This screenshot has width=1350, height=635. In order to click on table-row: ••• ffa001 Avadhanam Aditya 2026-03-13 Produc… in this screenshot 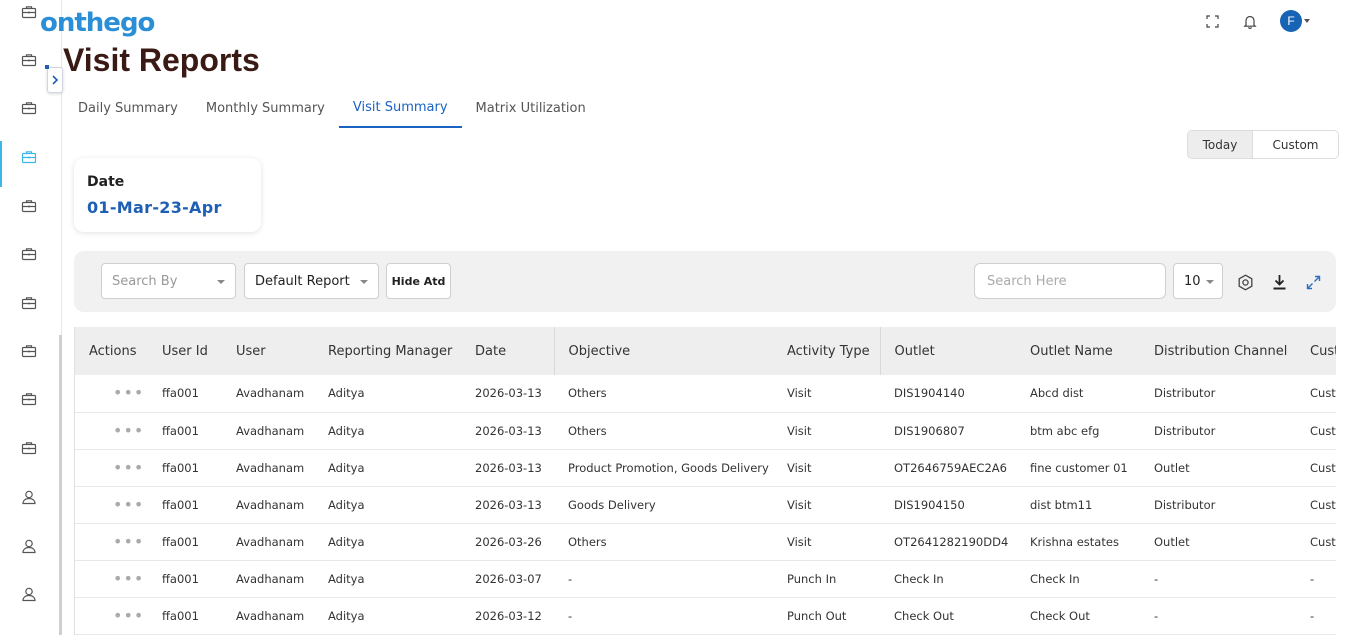, I will do `click(705, 467)`.